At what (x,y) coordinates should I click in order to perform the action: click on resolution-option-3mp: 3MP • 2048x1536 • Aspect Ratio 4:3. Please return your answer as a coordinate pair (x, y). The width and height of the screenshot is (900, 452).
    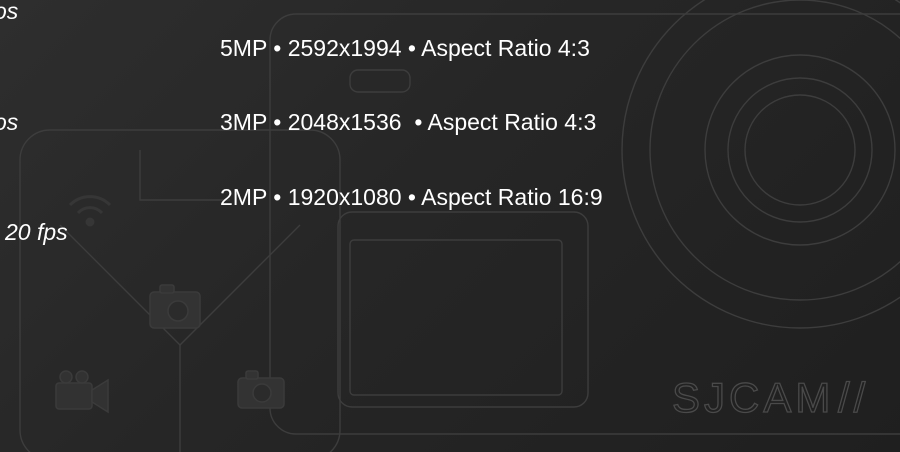
    Looking at the image, I should click on (408, 122).